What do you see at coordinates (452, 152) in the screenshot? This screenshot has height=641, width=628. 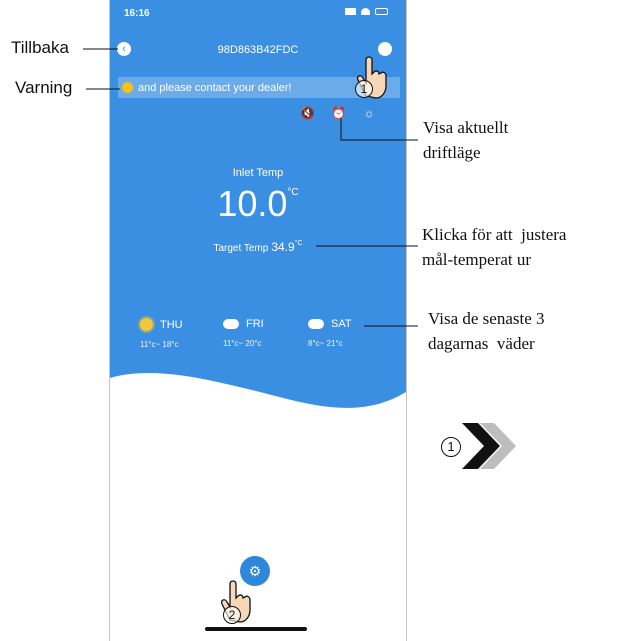 I see `annotation-mode-line2: driftläge` at bounding box center [452, 152].